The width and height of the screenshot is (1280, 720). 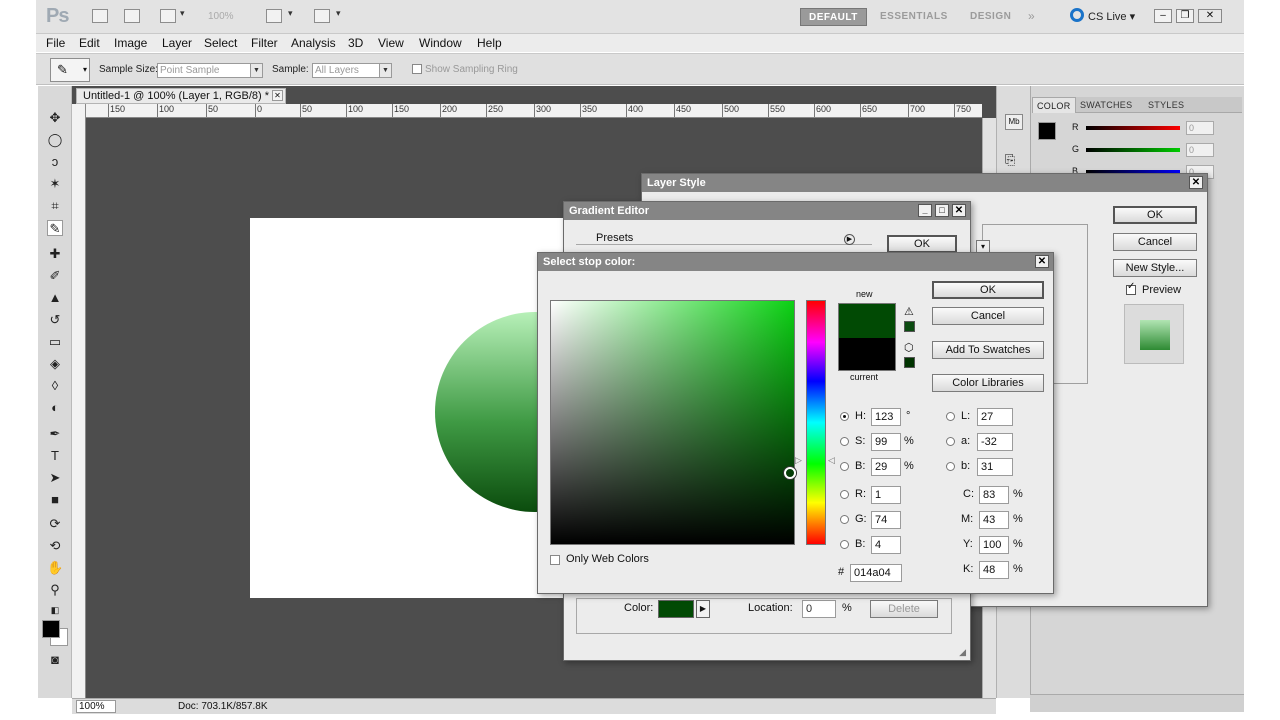 What do you see at coordinates (132, 16) in the screenshot?
I see `minibridge-icon` at bounding box center [132, 16].